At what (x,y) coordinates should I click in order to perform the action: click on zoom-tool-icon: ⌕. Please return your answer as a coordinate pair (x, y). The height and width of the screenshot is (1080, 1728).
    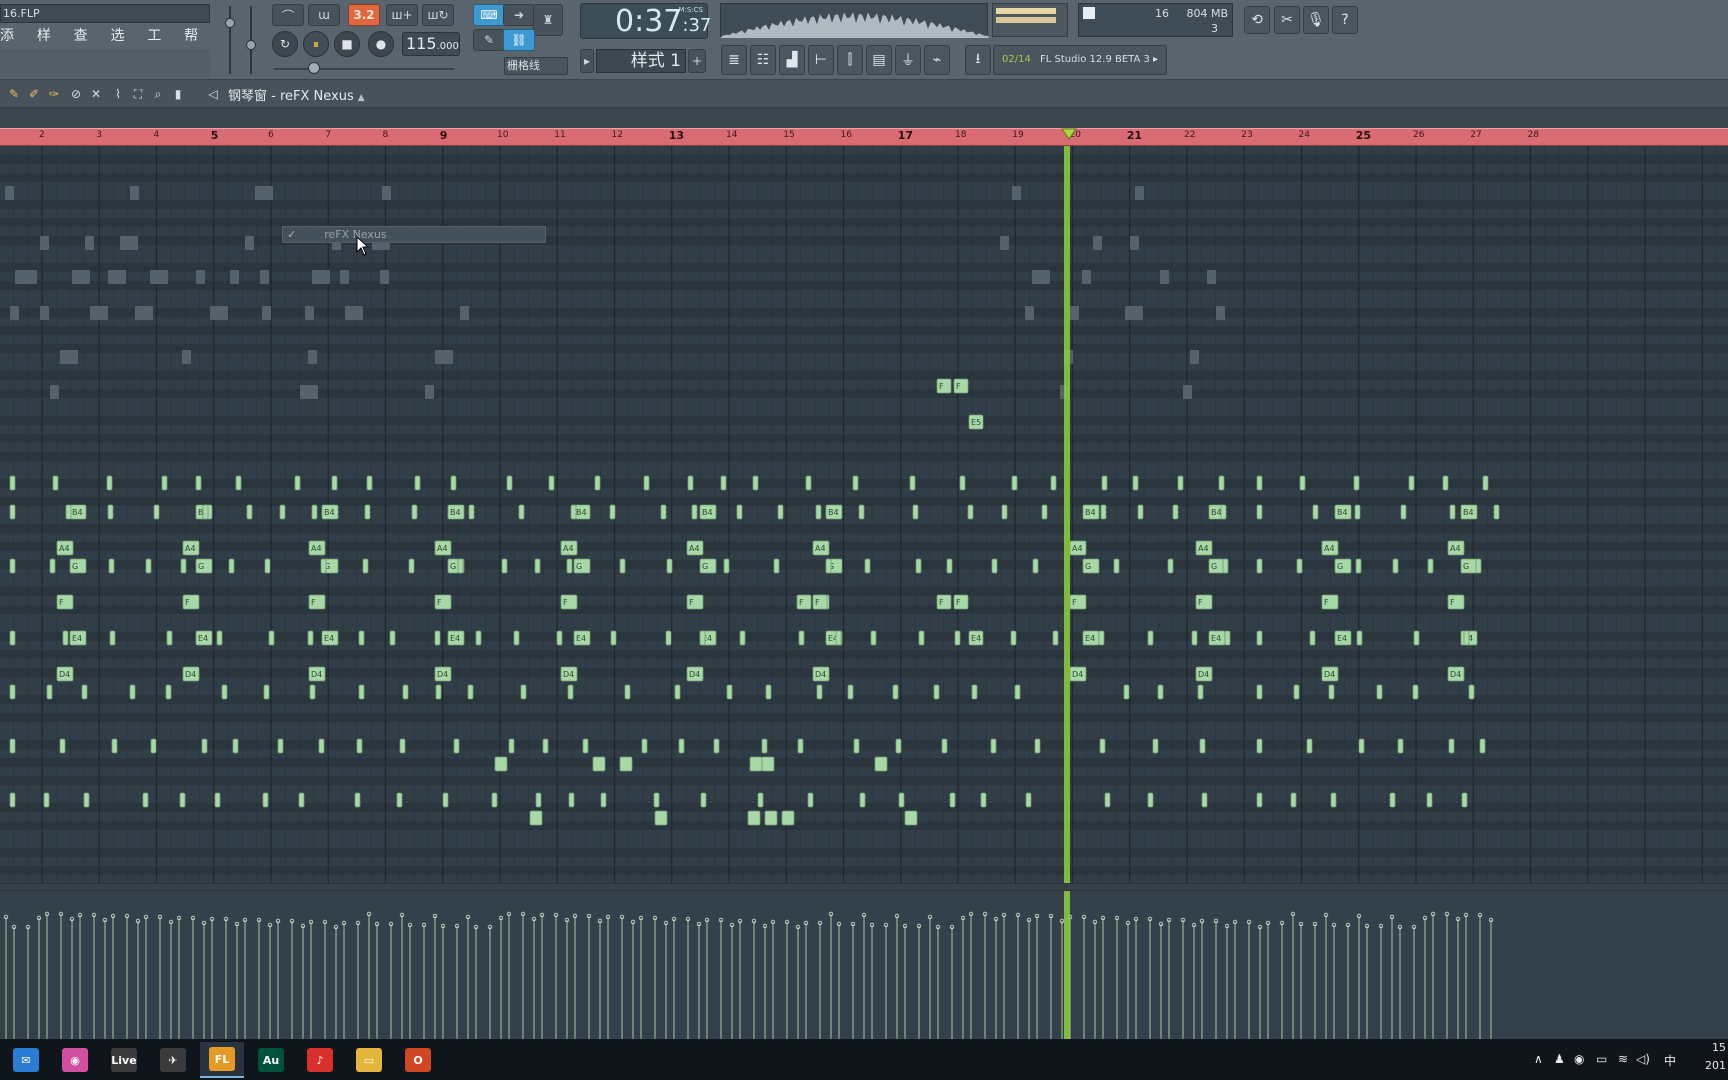
    Looking at the image, I should click on (158, 94).